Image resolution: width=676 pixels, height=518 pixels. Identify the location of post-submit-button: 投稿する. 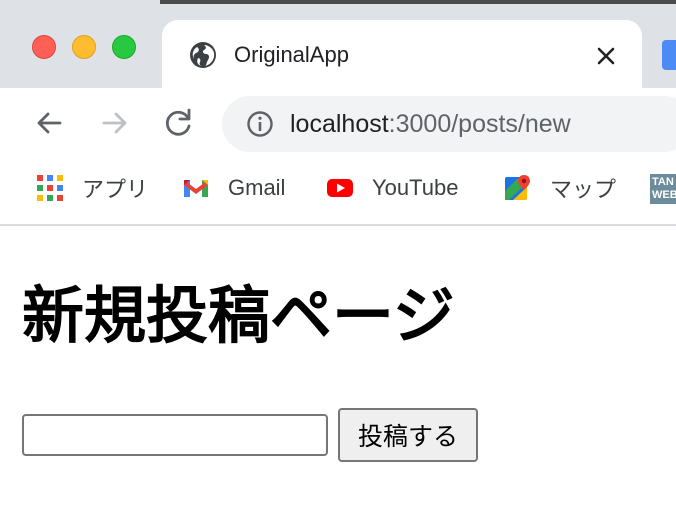
(408, 435).